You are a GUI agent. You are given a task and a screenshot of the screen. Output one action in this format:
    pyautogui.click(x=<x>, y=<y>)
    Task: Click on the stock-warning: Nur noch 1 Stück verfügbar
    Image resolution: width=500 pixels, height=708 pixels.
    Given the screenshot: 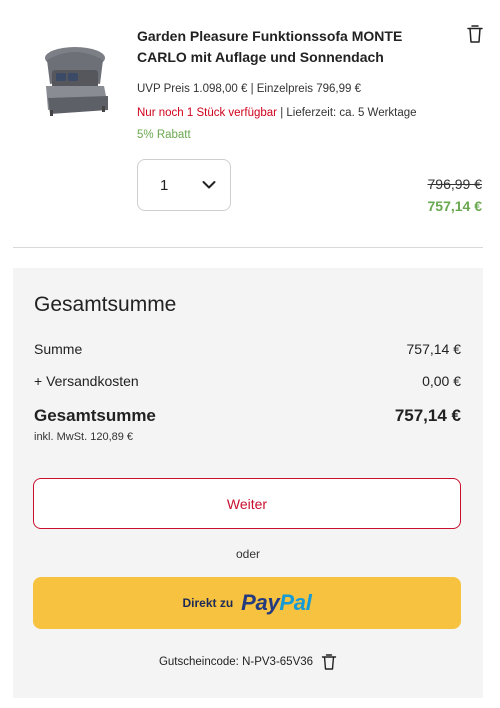 What is the action you would take?
    pyautogui.click(x=207, y=113)
    